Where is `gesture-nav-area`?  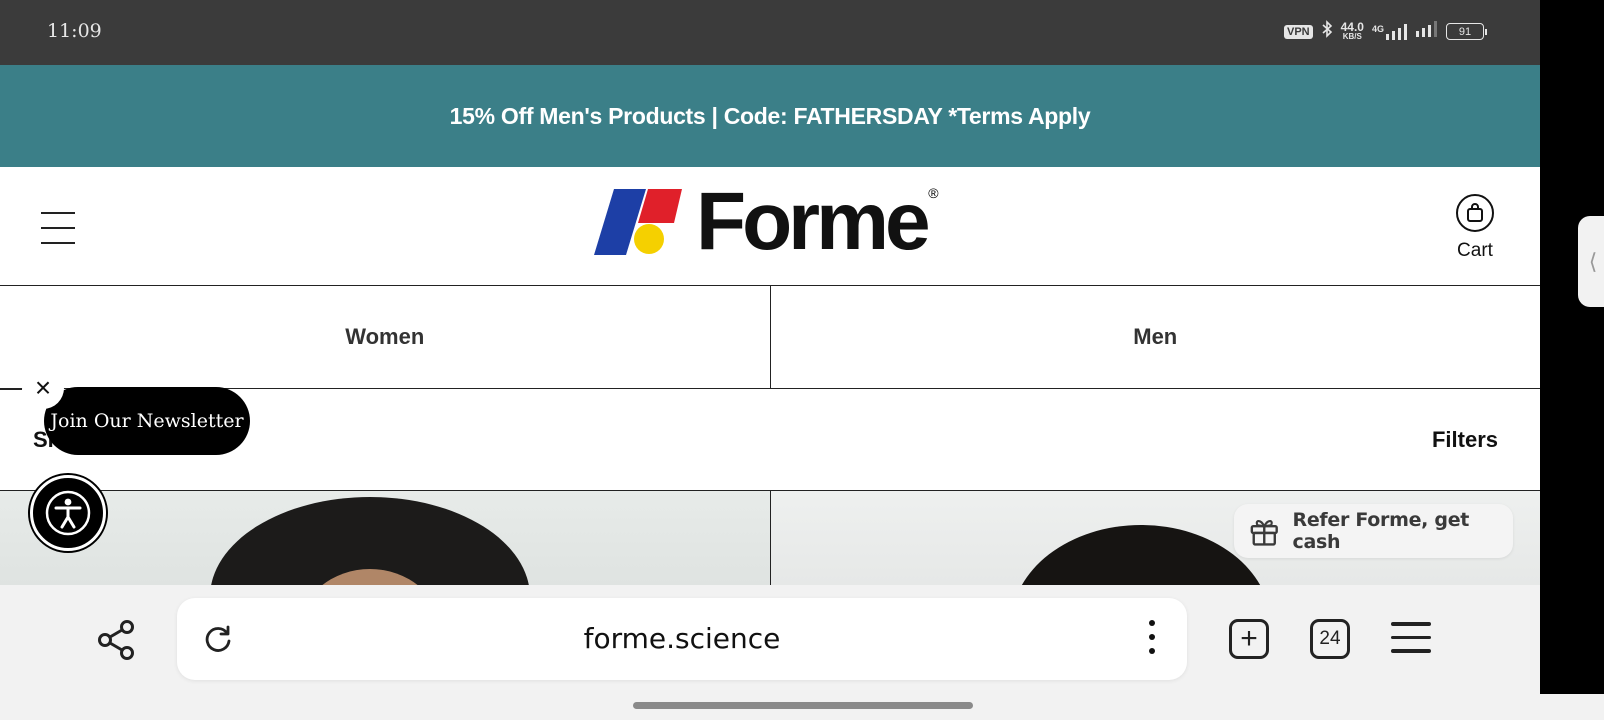 gesture-nav-area is located at coordinates (802, 707).